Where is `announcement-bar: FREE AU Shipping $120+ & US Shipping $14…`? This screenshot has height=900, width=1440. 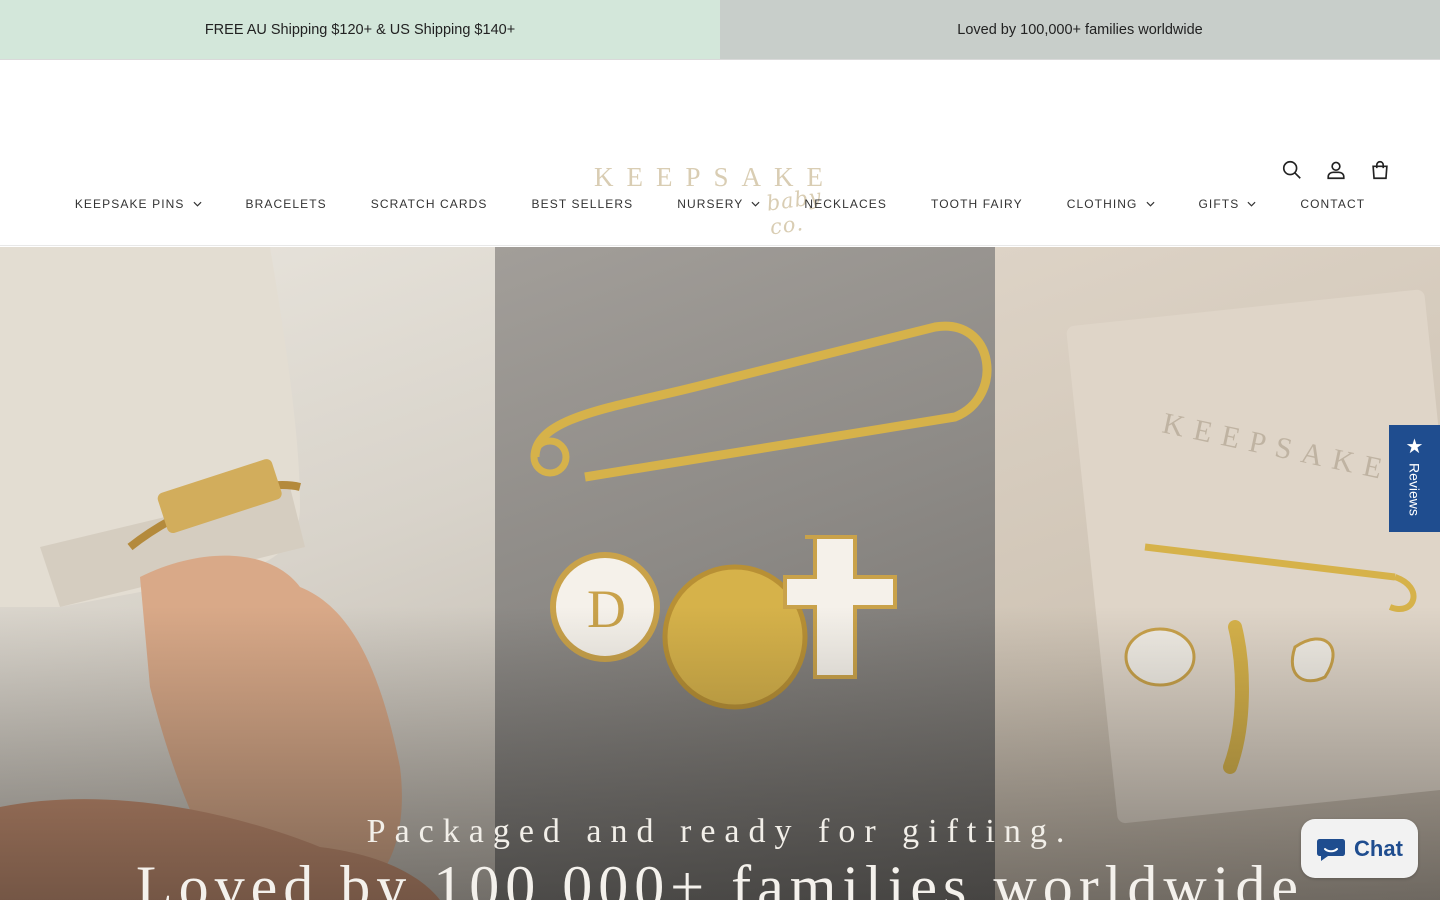
announcement-bar: FREE AU Shipping $120+ & US Shipping $14… is located at coordinates (720, 30).